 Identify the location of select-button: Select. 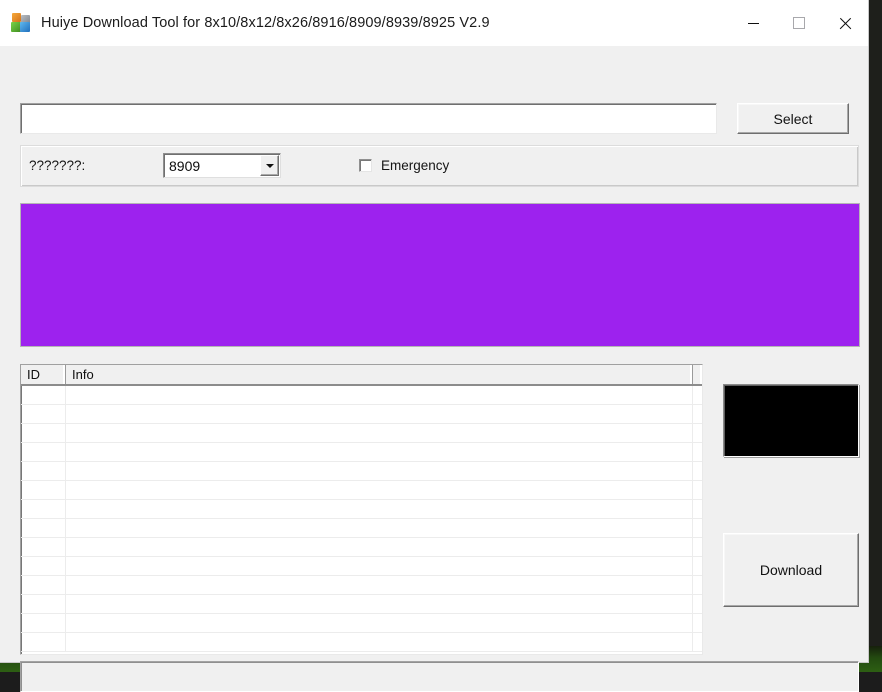
(793, 118).